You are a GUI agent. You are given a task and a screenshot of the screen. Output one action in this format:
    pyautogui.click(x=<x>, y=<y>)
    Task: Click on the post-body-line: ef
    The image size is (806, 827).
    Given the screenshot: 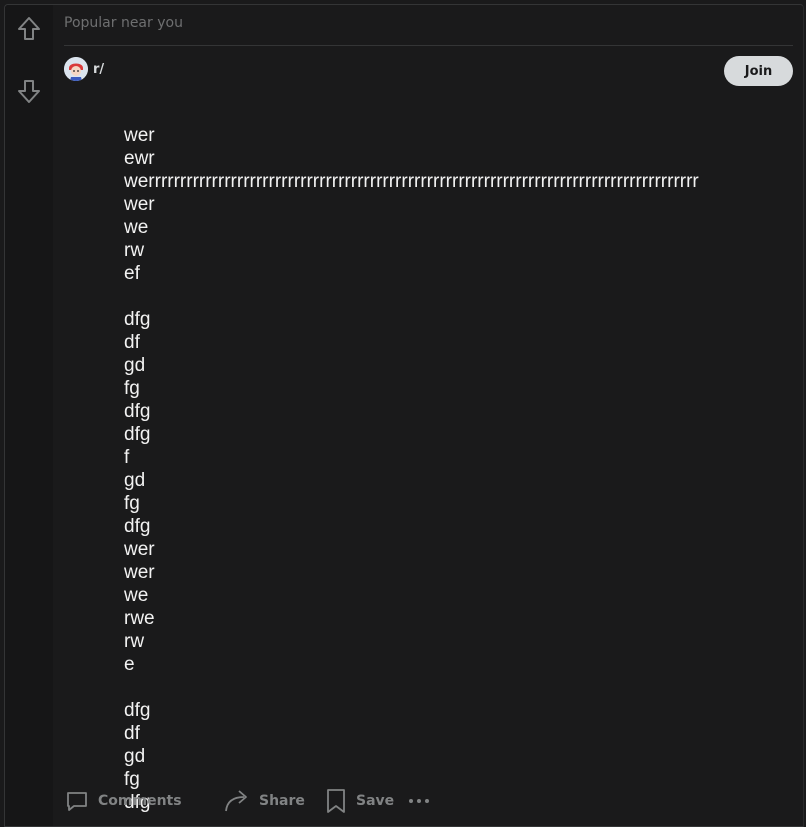 What is the action you would take?
    pyautogui.click(x=132, y=273)
    